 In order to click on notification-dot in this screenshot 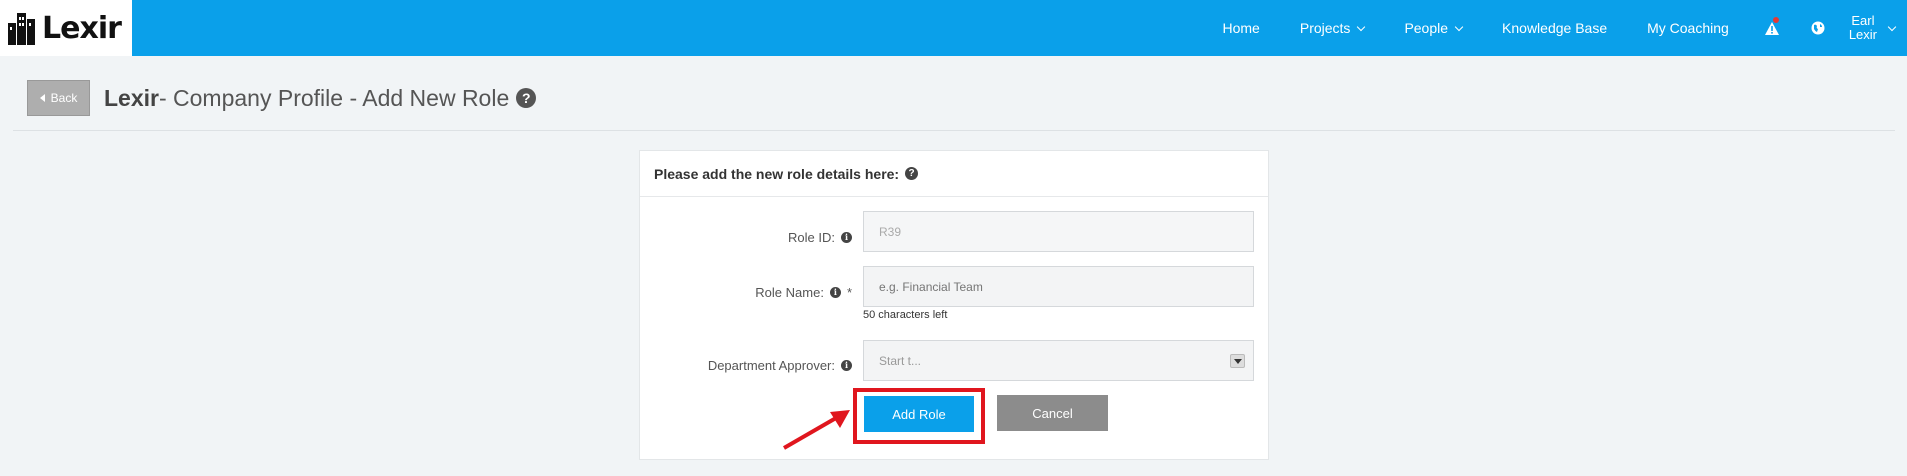, I will do `click(1775, 20)`.